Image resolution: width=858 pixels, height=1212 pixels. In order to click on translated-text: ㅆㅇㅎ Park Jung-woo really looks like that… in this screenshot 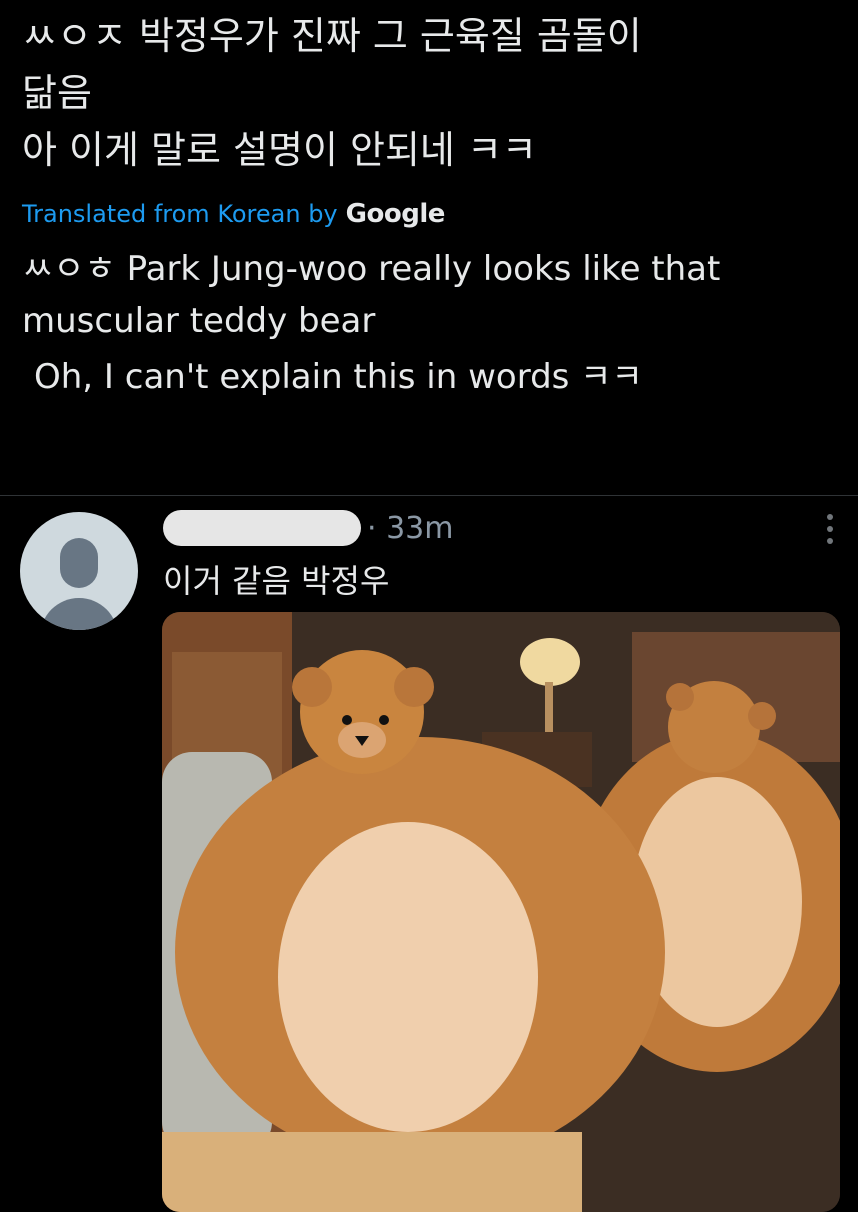, I will do `click(432, 323)`.